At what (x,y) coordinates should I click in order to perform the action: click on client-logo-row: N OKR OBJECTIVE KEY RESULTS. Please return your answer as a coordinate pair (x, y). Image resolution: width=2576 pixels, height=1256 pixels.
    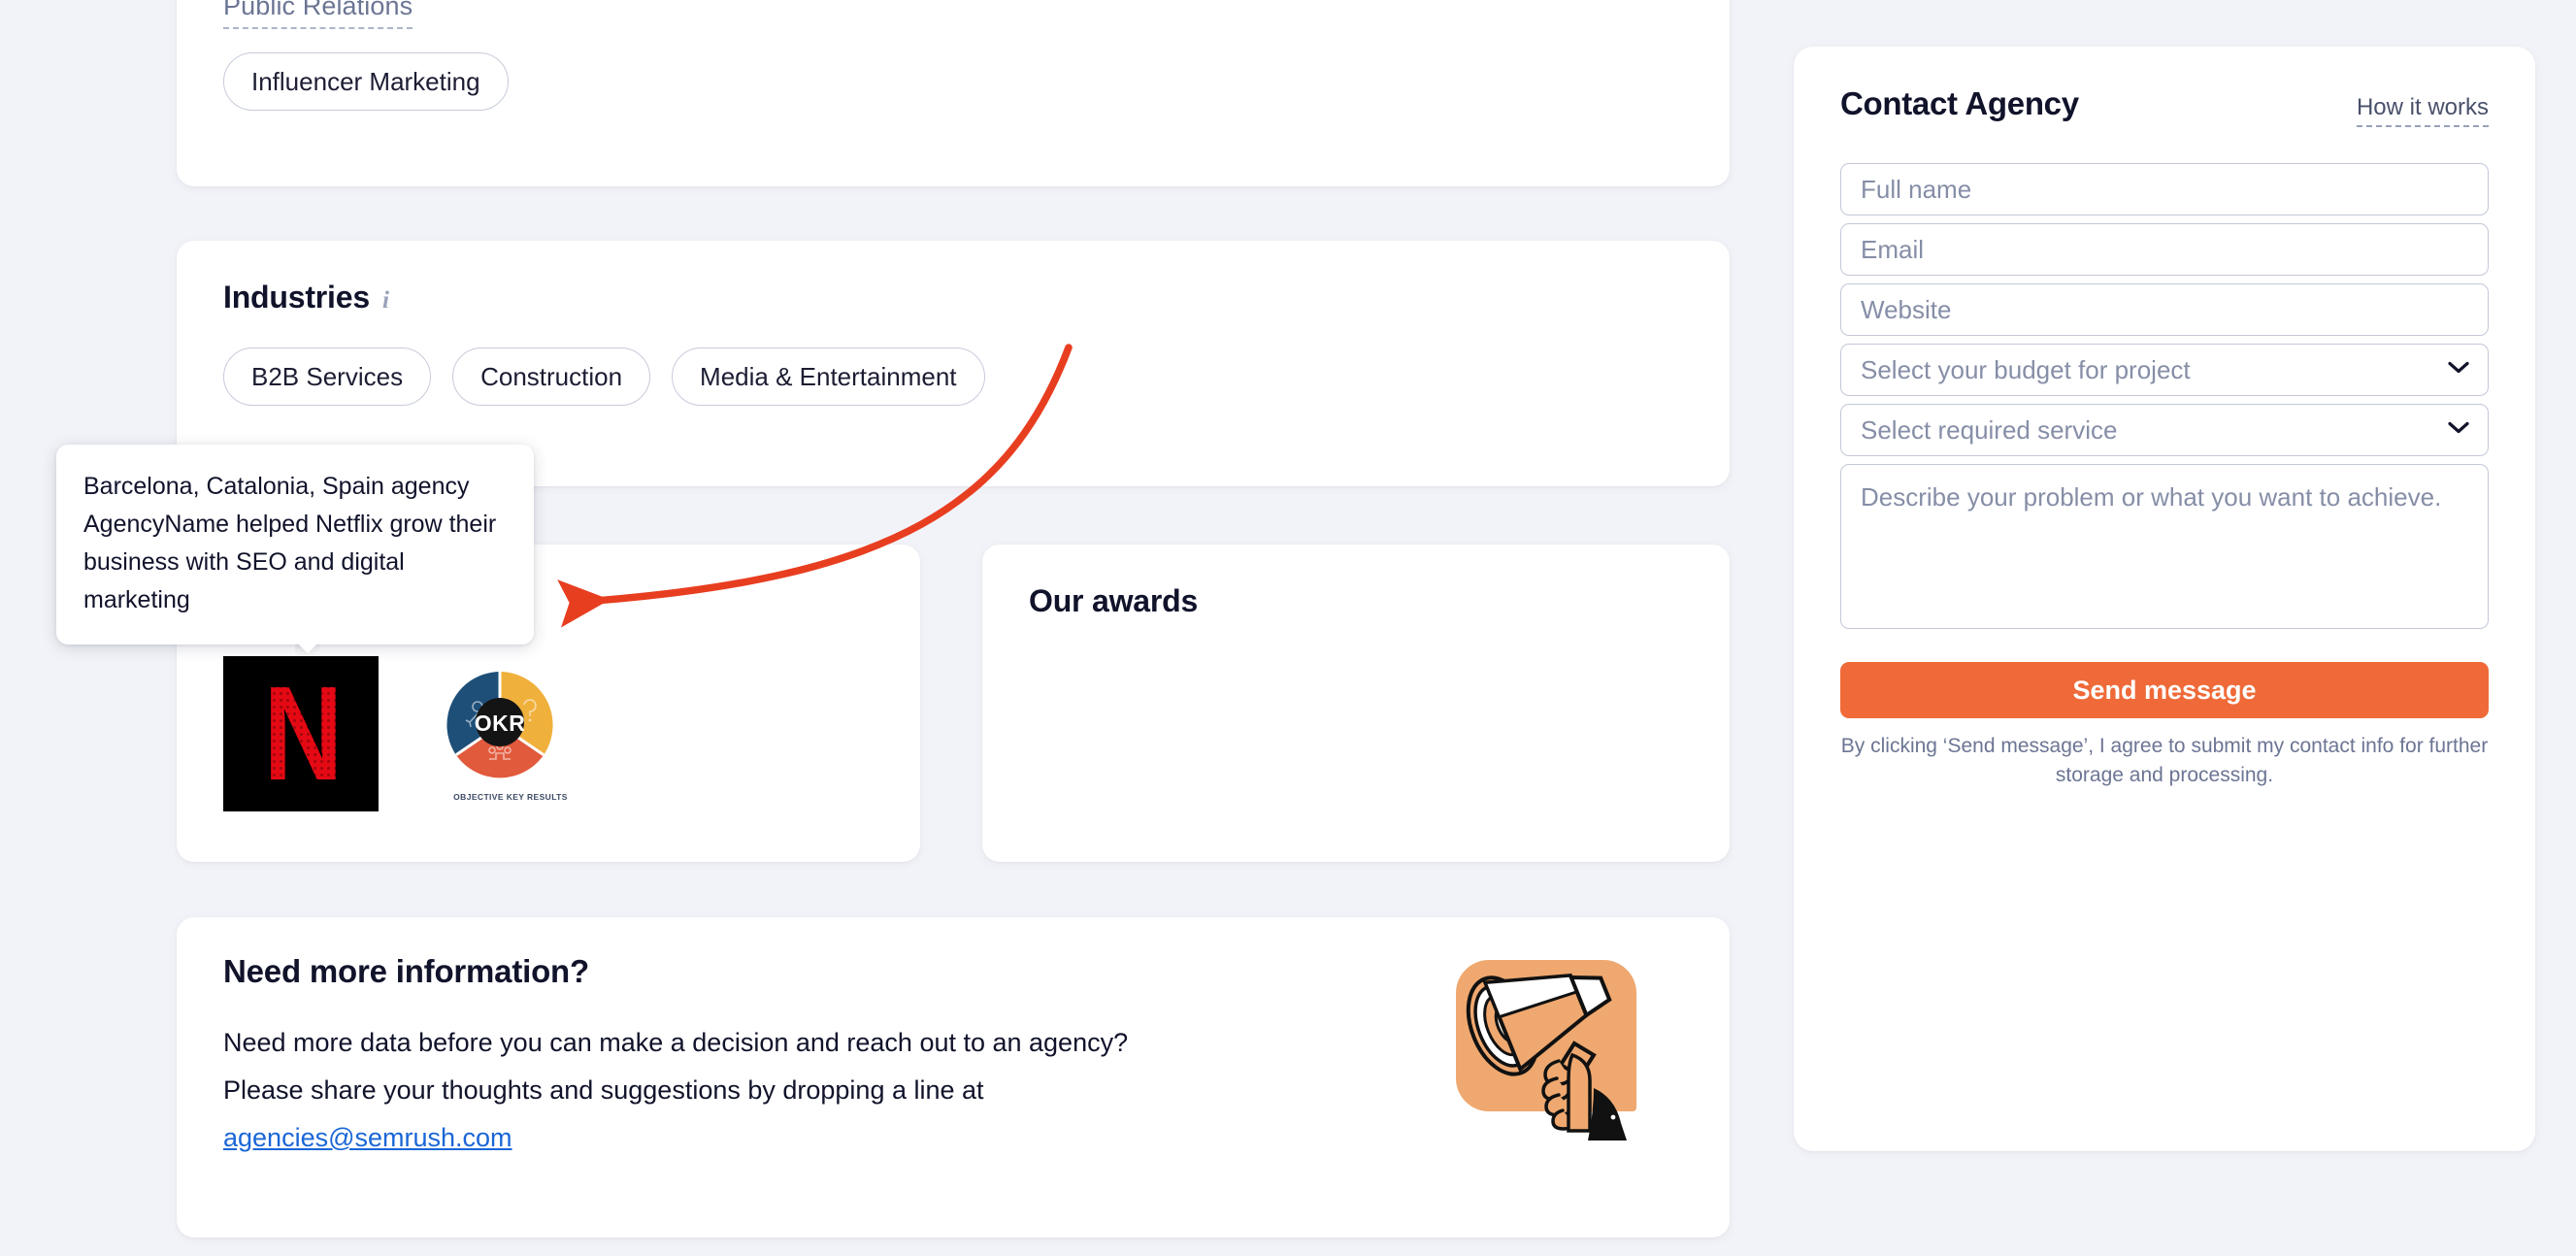
    Looking at the image, I should click on (395, 733).